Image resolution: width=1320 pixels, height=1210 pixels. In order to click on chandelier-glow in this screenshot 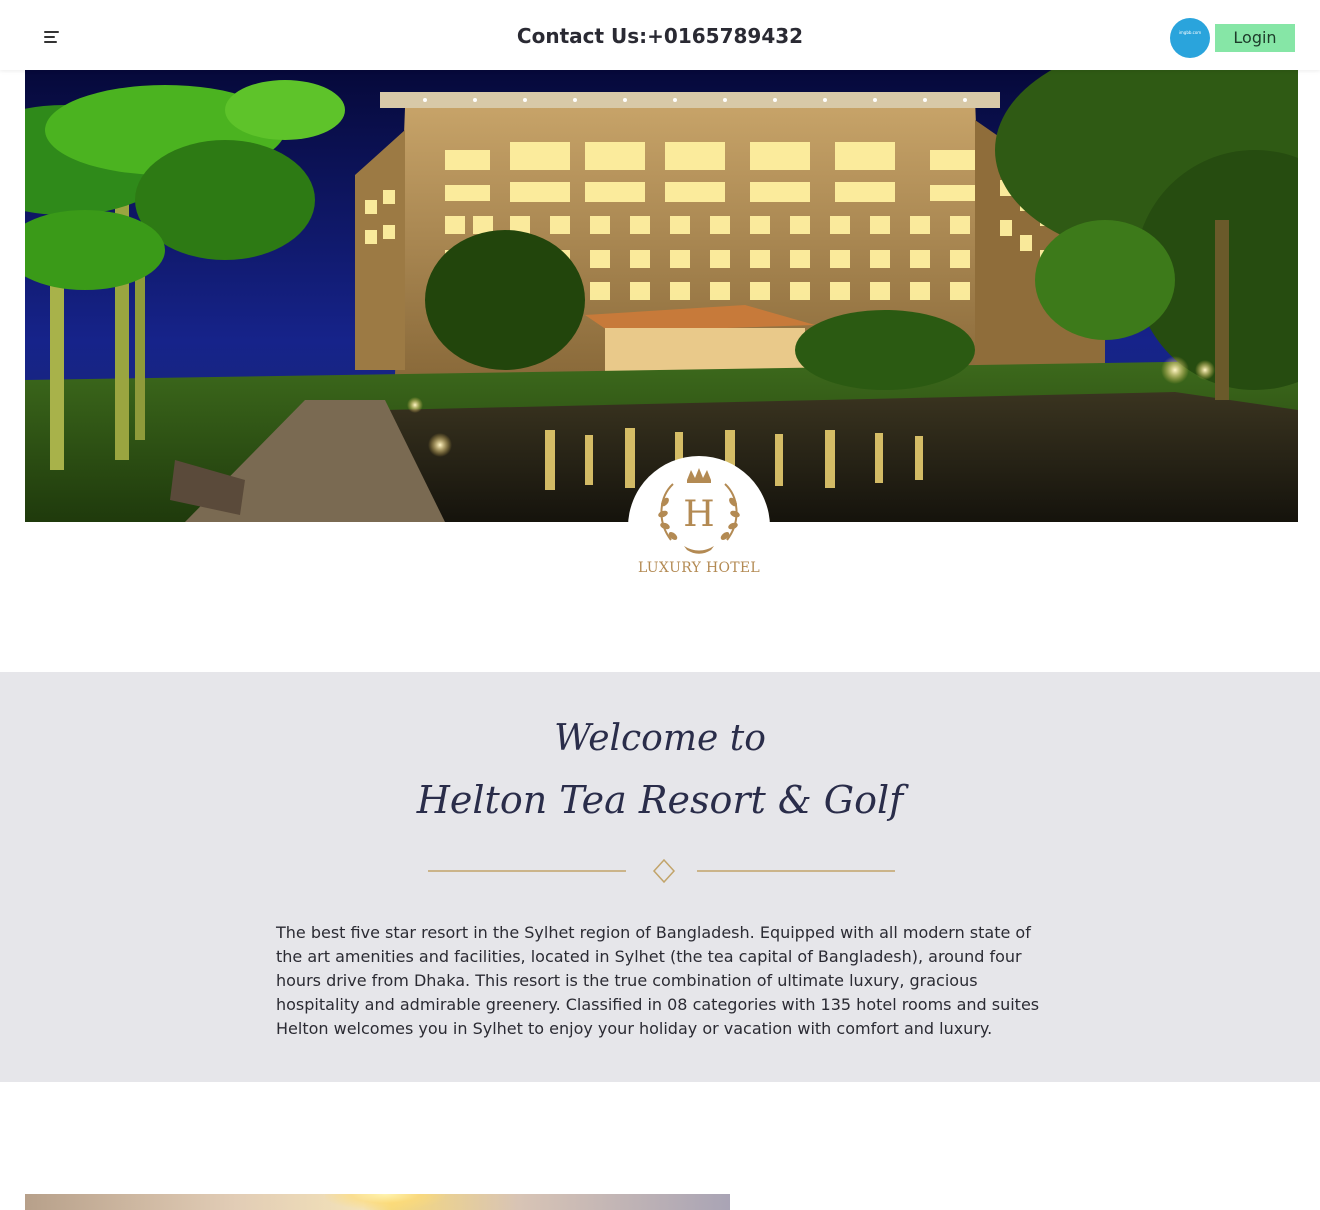, I will do `click(385, 1202)`.